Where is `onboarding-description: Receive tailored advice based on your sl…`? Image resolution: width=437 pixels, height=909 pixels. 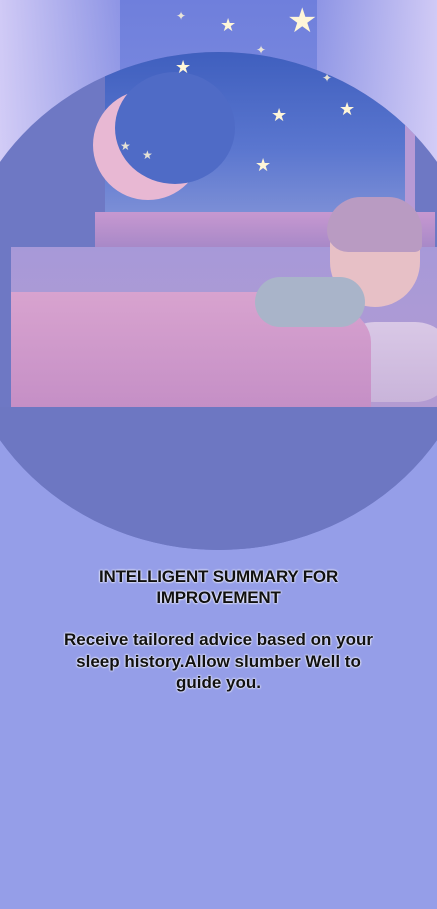
onboarding-description: Receive tailored advice based on your sl… is located at coordinates (218, 661).